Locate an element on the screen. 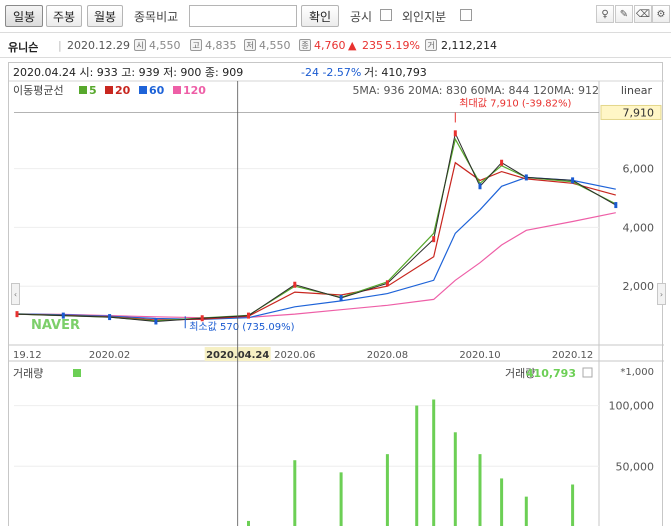 The image size is (671, 526). volume-close-icon is located at coordinates (587, 372).